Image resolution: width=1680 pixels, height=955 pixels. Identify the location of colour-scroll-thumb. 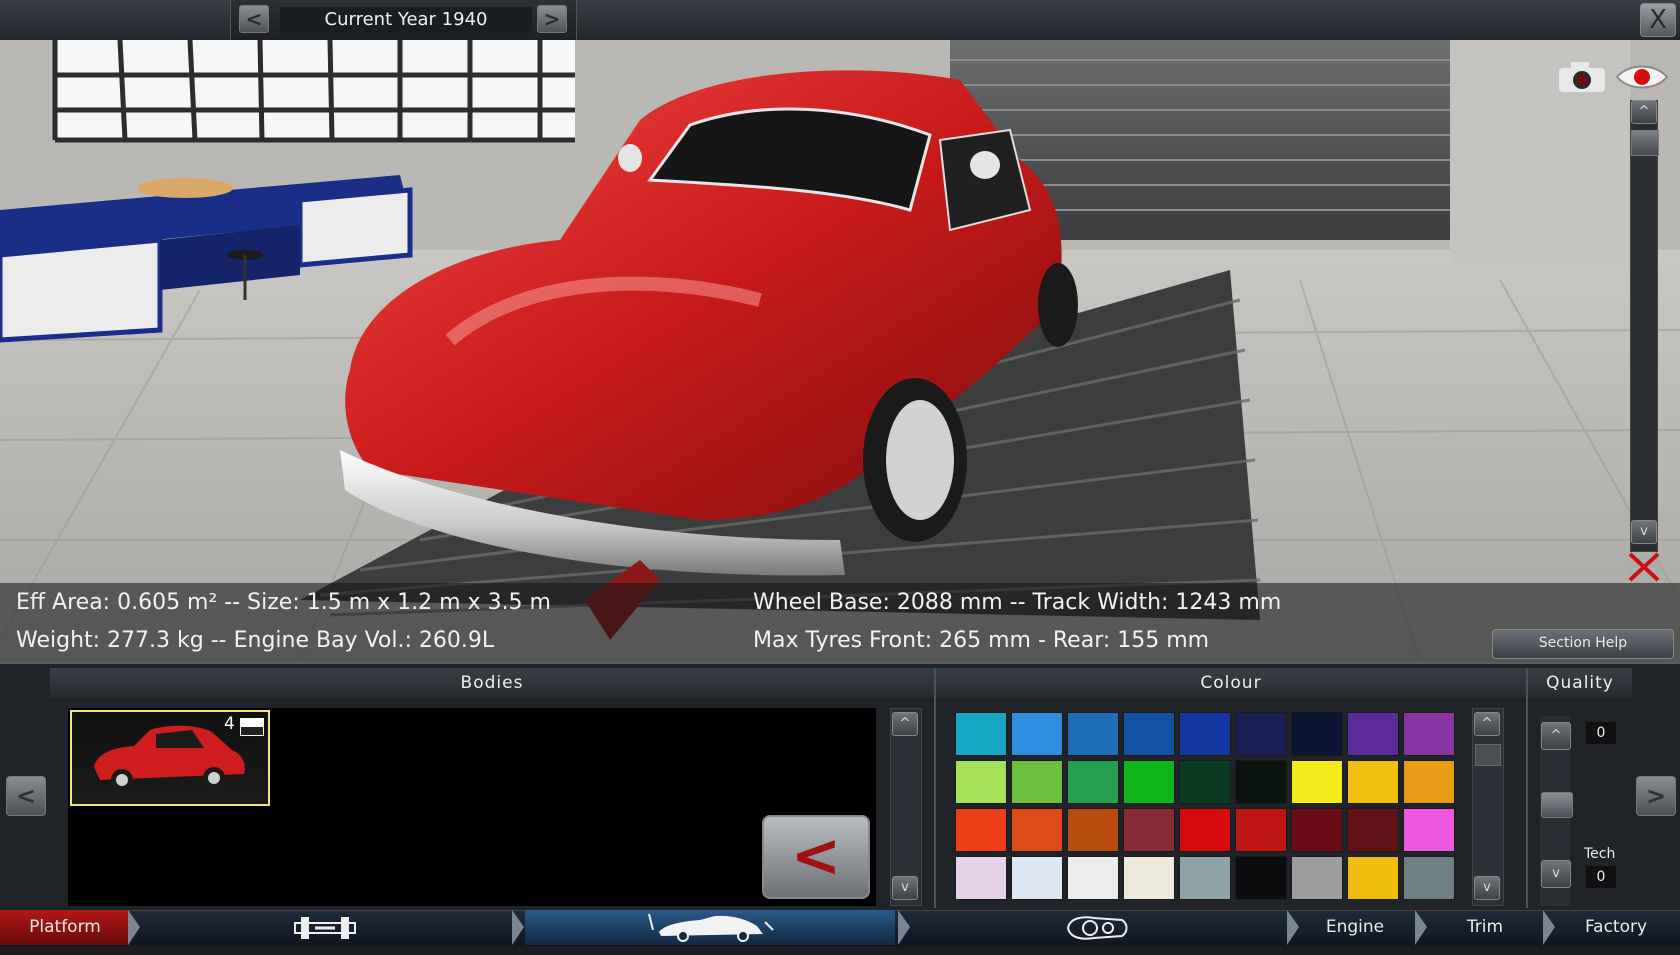
(1488, 755).